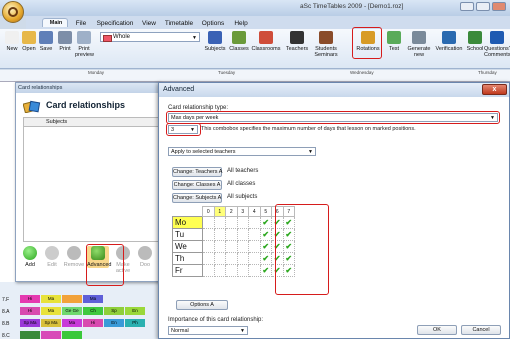  What do you see at coordinates (150, 37) in the screenshot?
I see `class-view-select: Whole ▼` at bounding box center [150, 37].